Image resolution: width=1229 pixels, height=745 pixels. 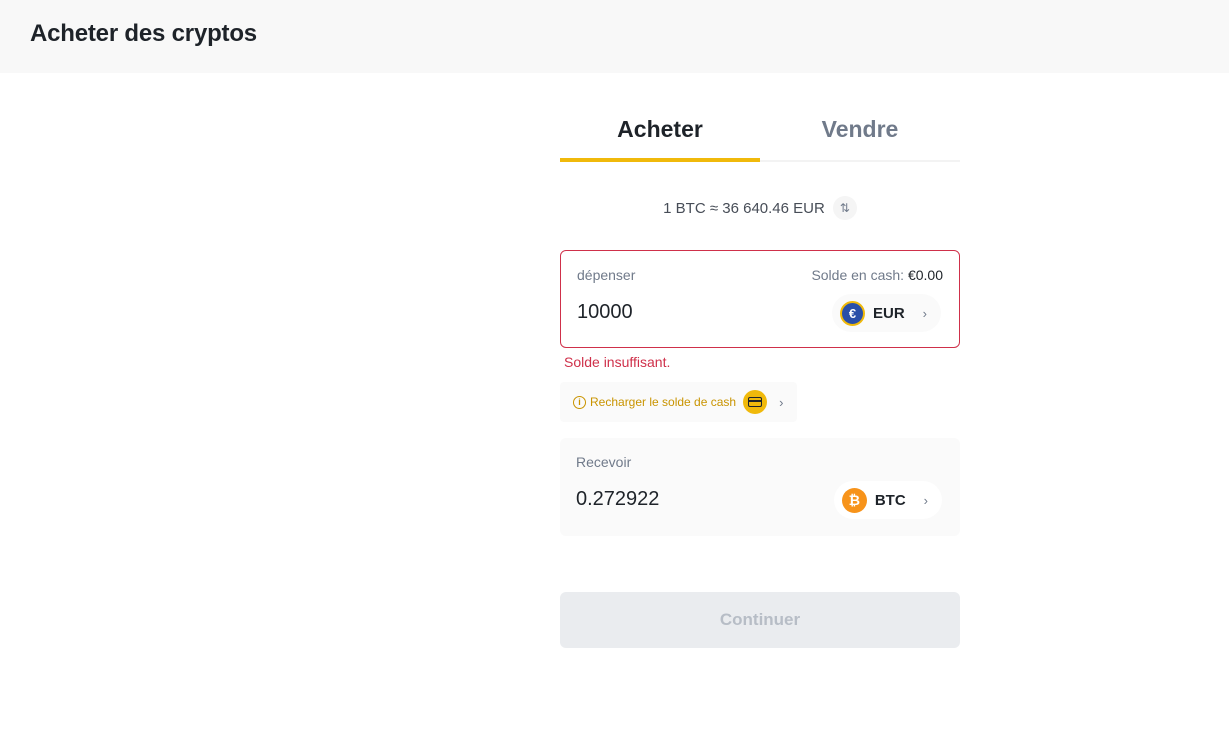 I want to click on cash-balance-value: €0.00, so click(x=925, y=275).